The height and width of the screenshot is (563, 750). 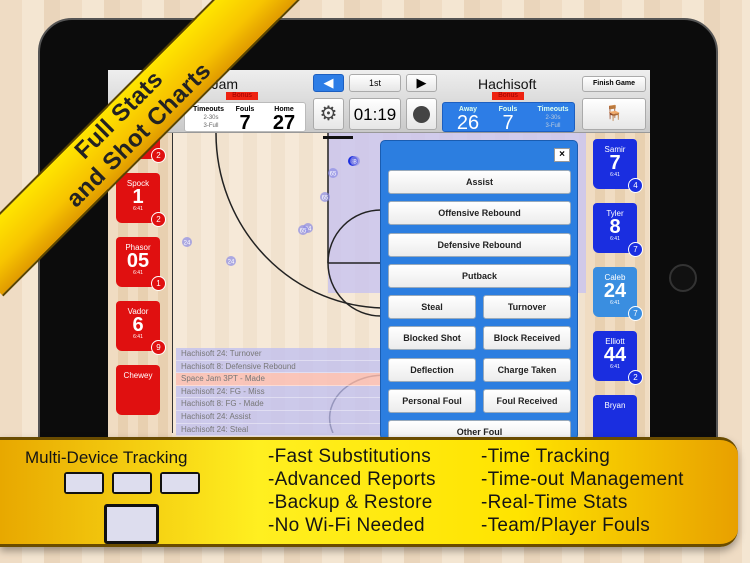 What do you see at coordinates (615, 227) in the screenshot?
I see `player-number: 8` at bounding box center [615, 227].